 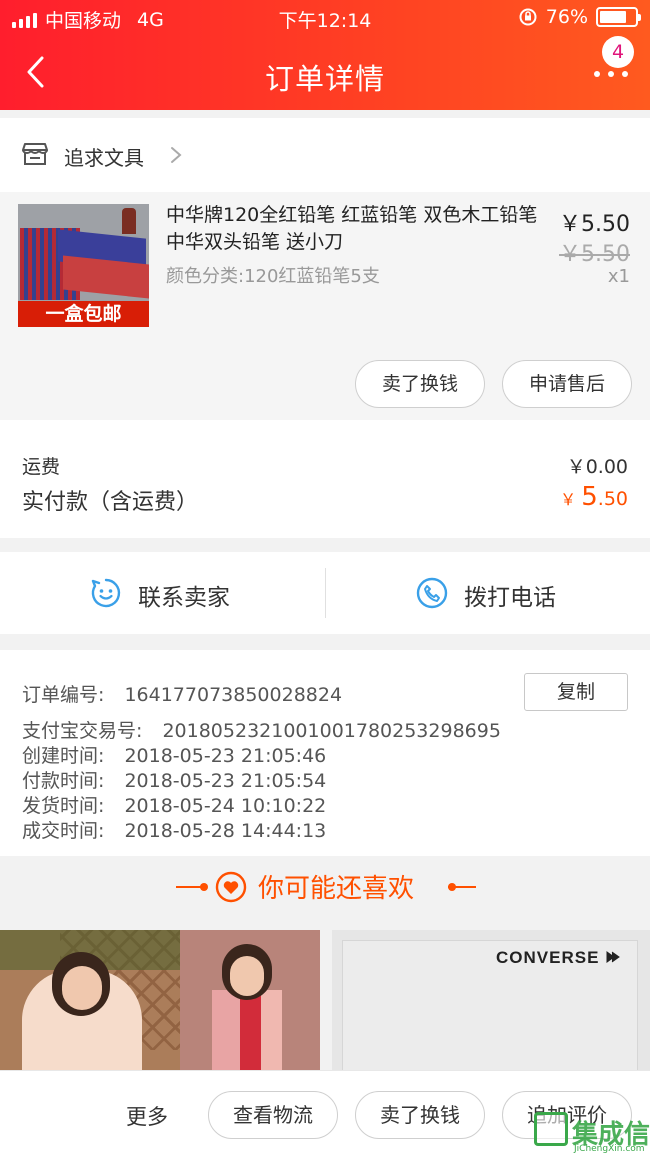 I want to click on shipped-value: 2018-05-24 10:10:22, so click(x=225, y=806).